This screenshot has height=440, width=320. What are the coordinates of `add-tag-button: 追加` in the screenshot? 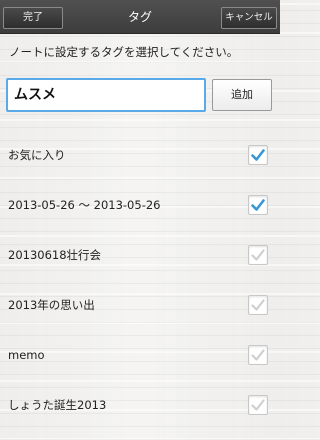 It's located at (242, 95).